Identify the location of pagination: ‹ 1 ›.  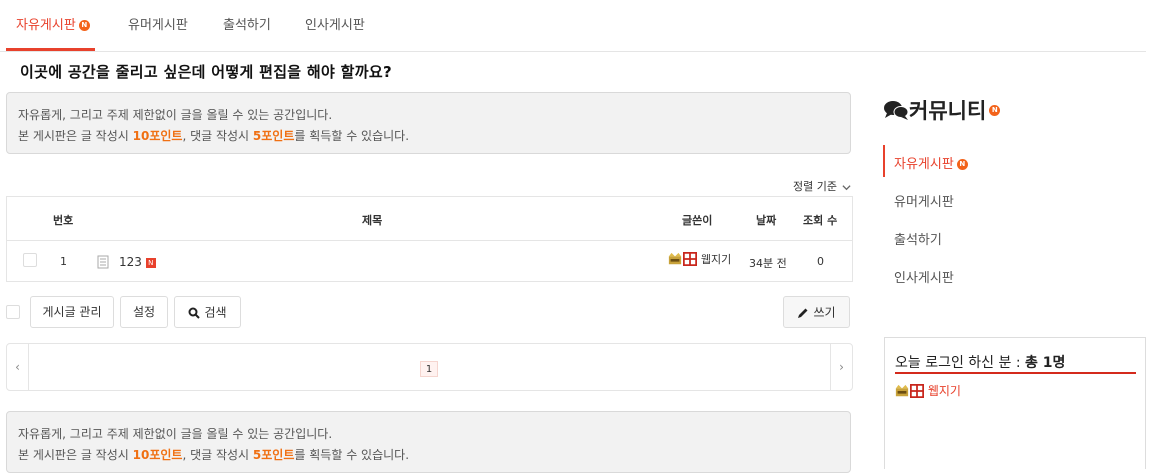
(429, 367).